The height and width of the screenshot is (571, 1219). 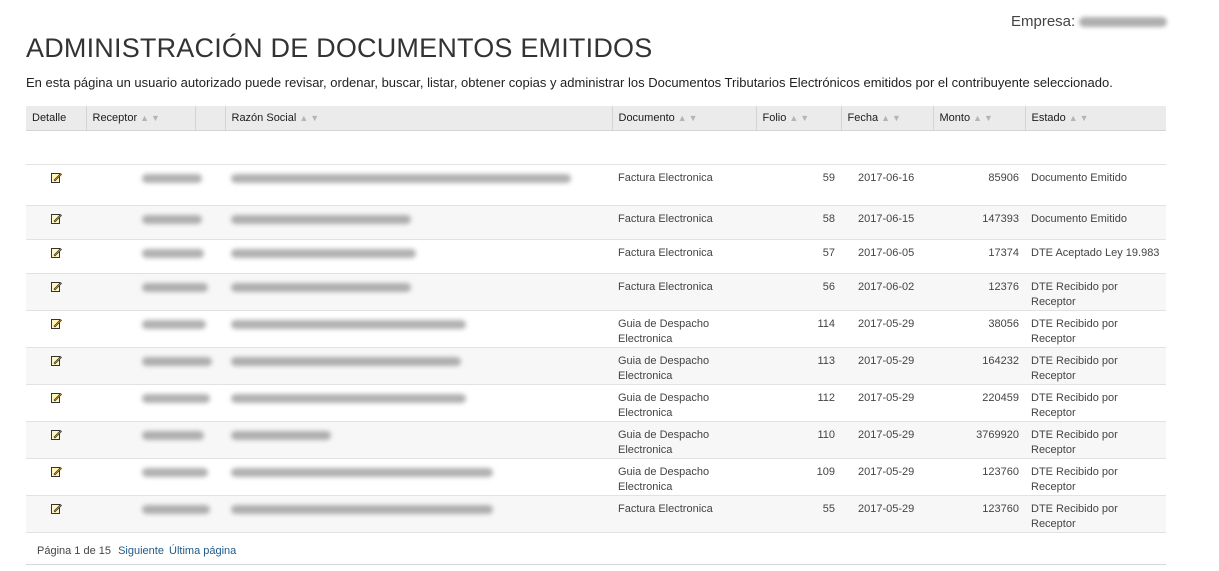 I want to click on table-spacer-row, so click(x=596, y=147).